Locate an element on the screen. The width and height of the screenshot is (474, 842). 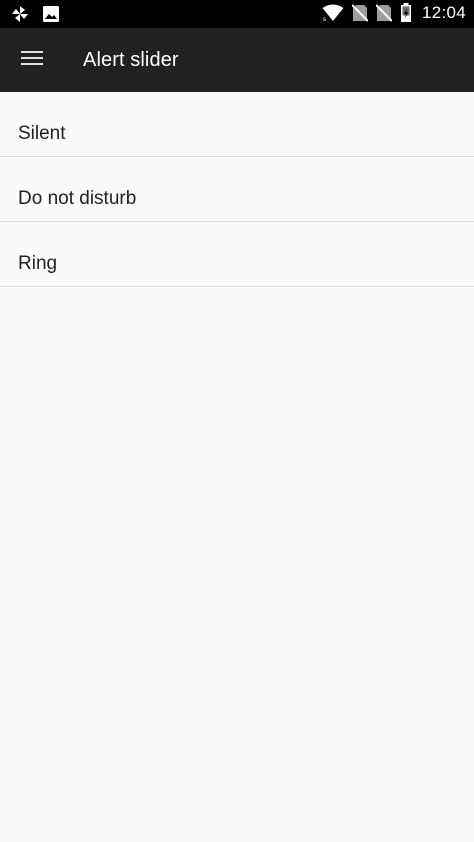
page-title: Alert slider is located at coordinates (131, 60).